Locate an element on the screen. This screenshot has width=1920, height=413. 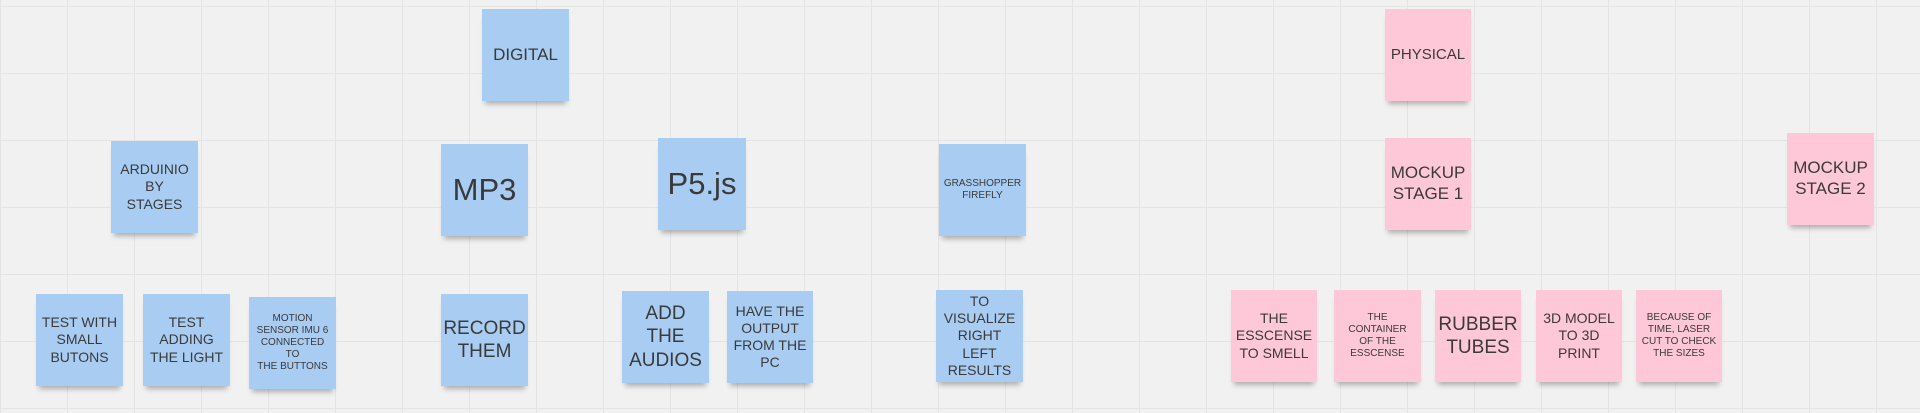
sticky-note-text: MP3 is located at coordinates (484, 190).